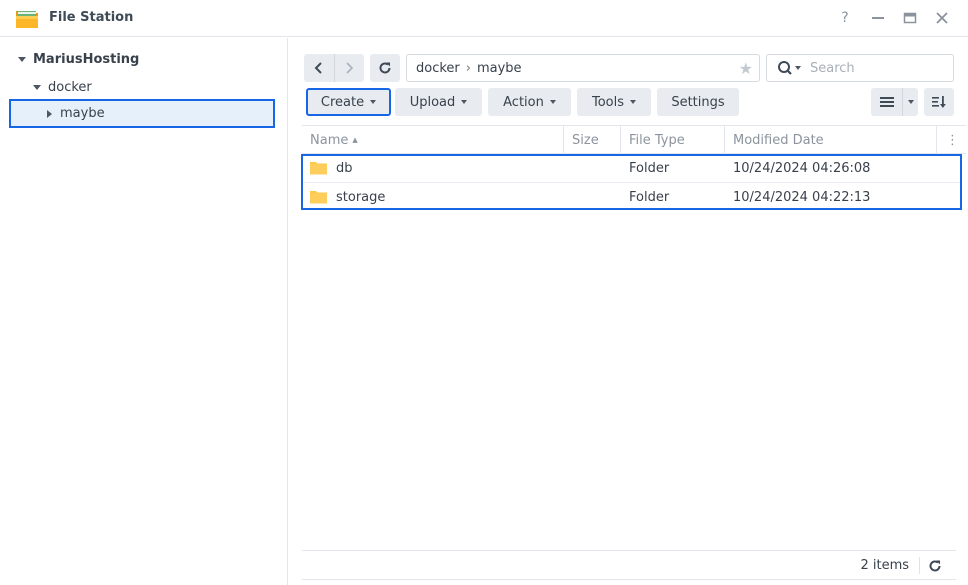  I want to click on sort-button, so click(939, 102).